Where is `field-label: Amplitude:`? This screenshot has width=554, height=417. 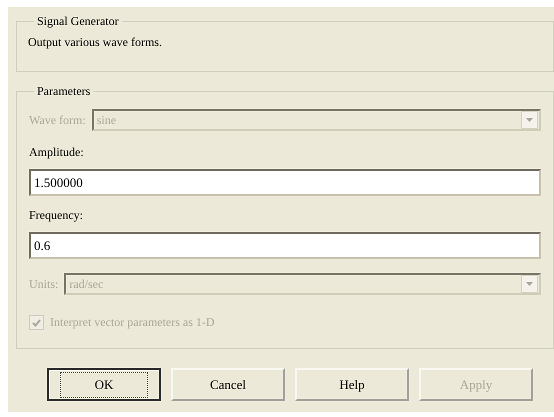
field-label: Amplitude: is located at coordinates (57, 152).